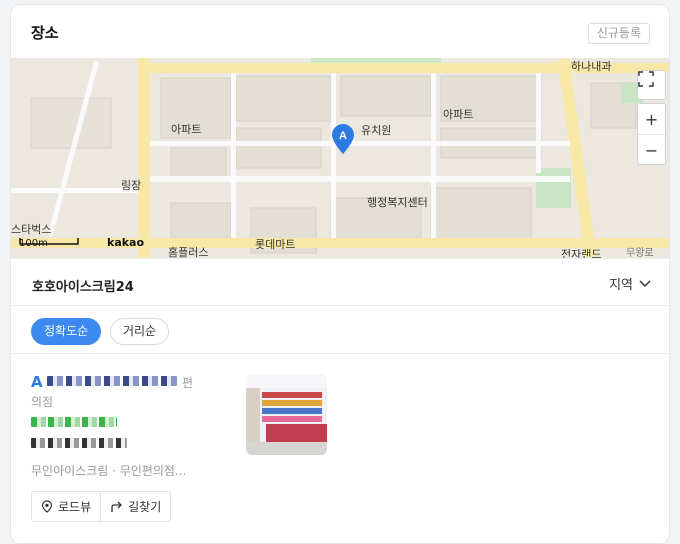 This screenshot has height=544, width=680. What do you see at coordinates (397, 202) in the screenshot?
I see `map-label-community-center: 행정복지센터` at bounding box center [397, 202].